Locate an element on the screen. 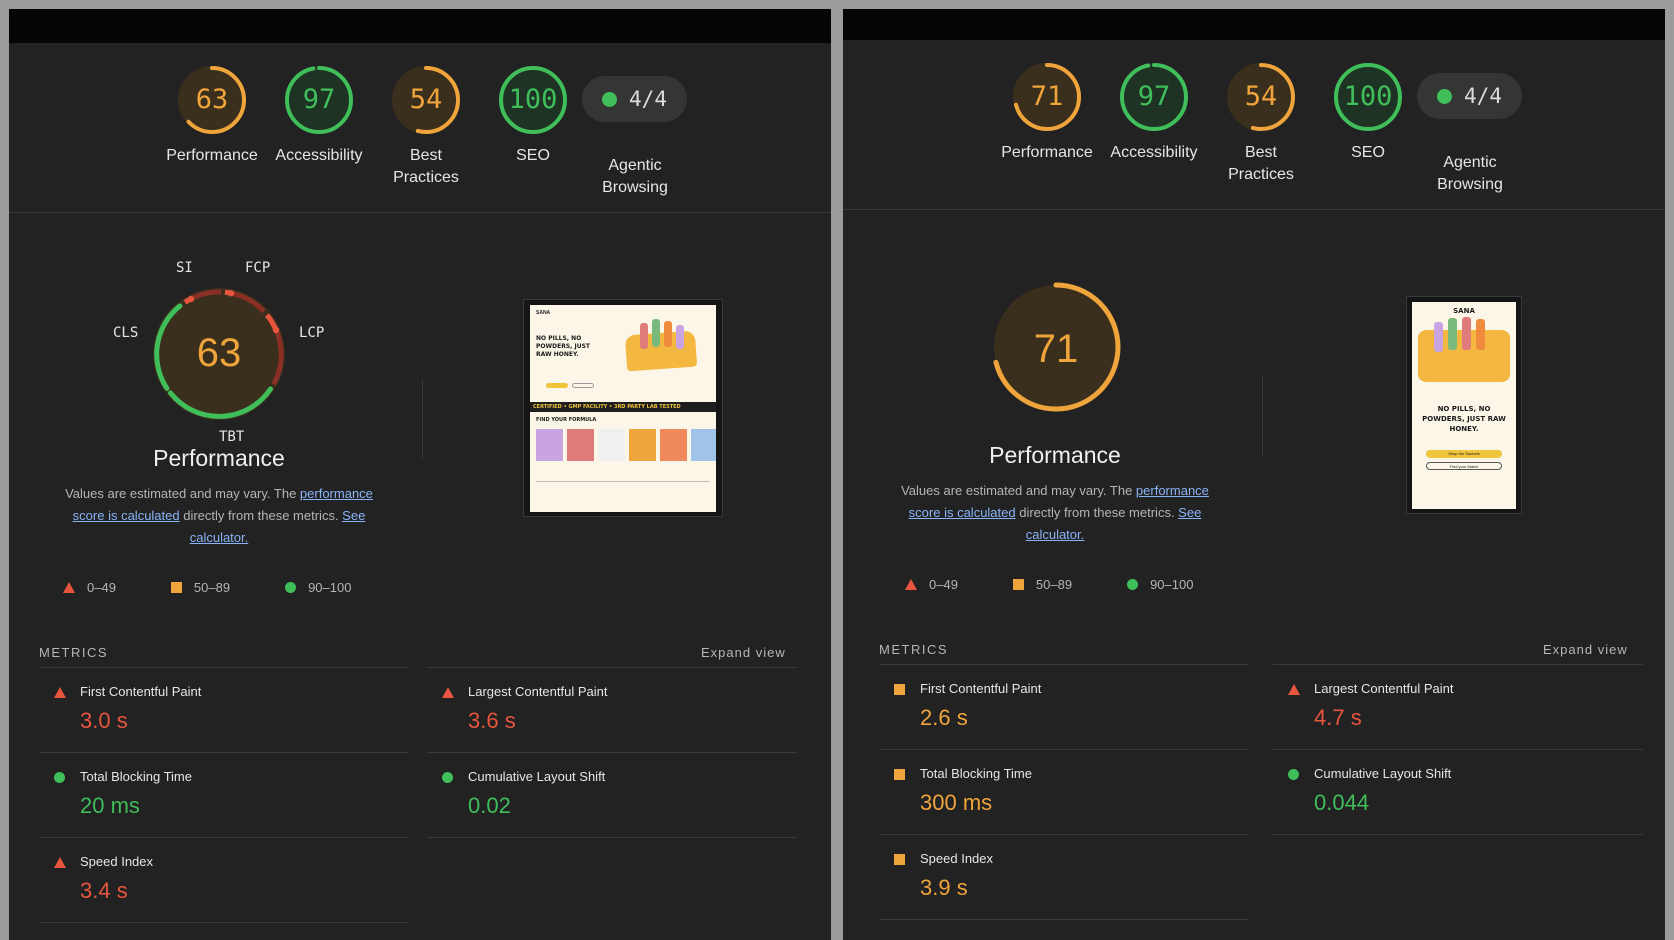 The width and height of the screenshot is (1674, 940). marker-fcp is located at coordinates (231, 293).